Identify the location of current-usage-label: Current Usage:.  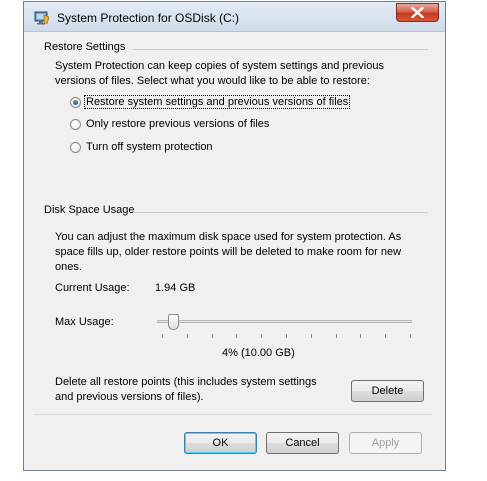
(92, 288).